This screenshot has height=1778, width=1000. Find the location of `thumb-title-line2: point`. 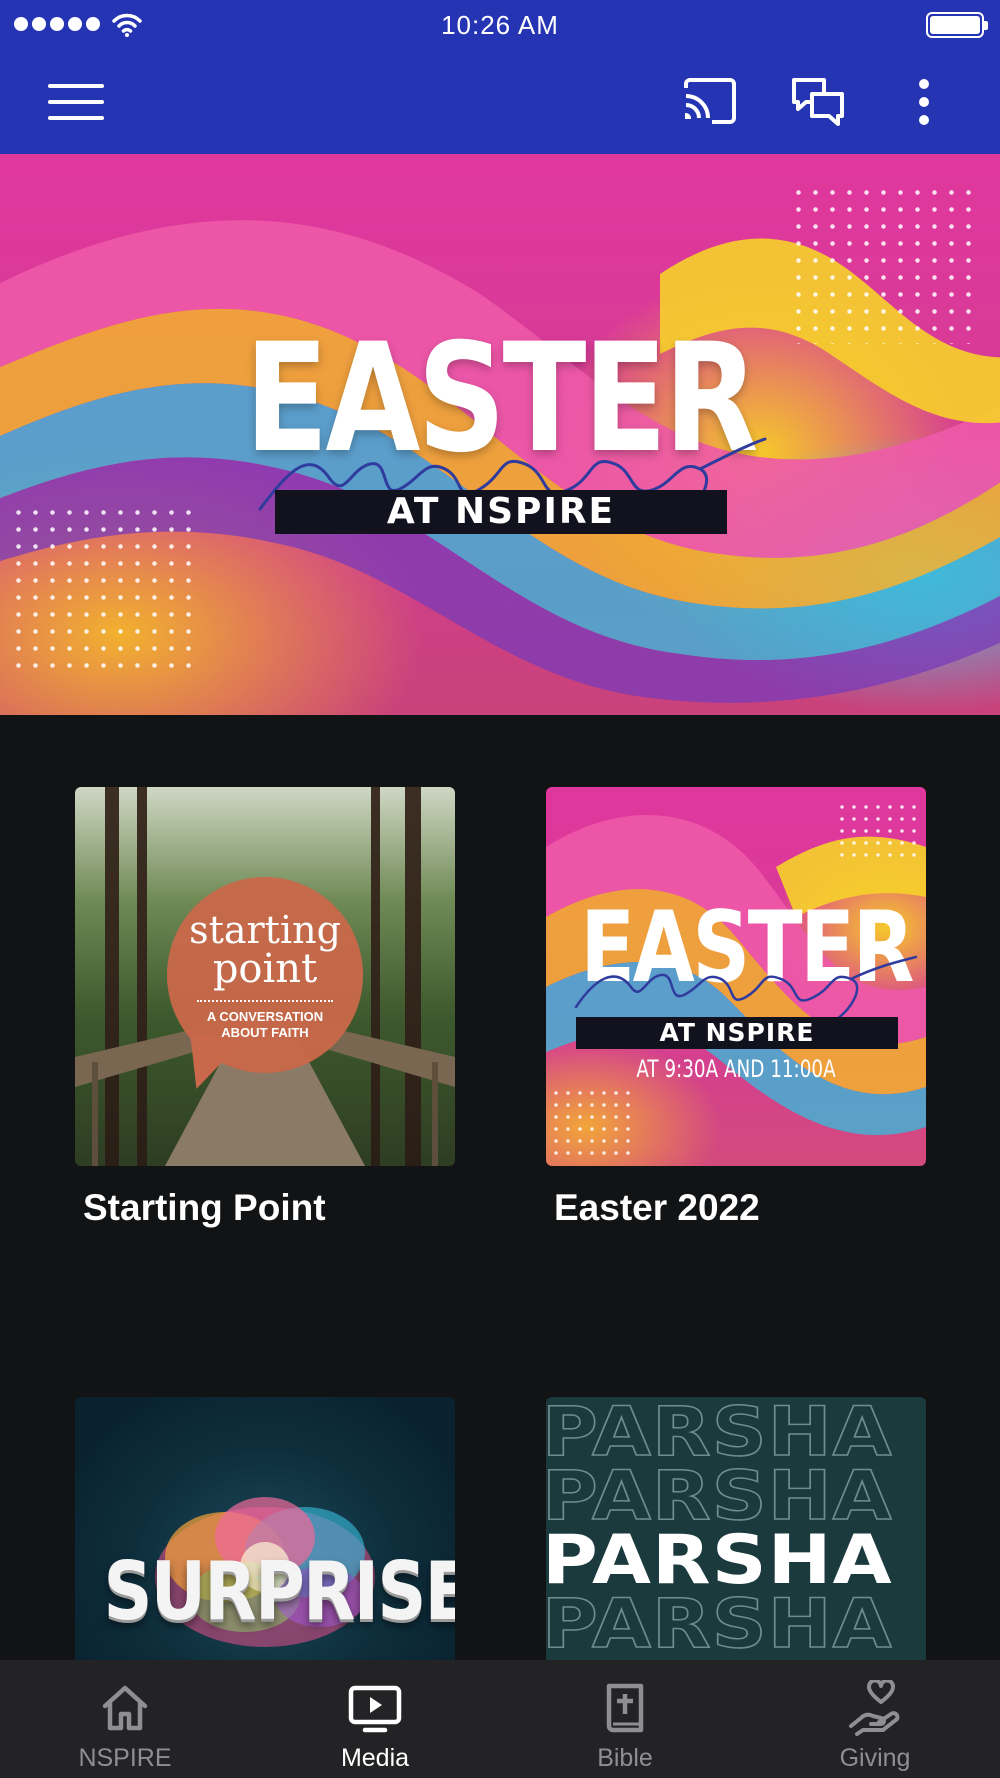

thumb-title-line2: point is located at coordinates (265, 969).